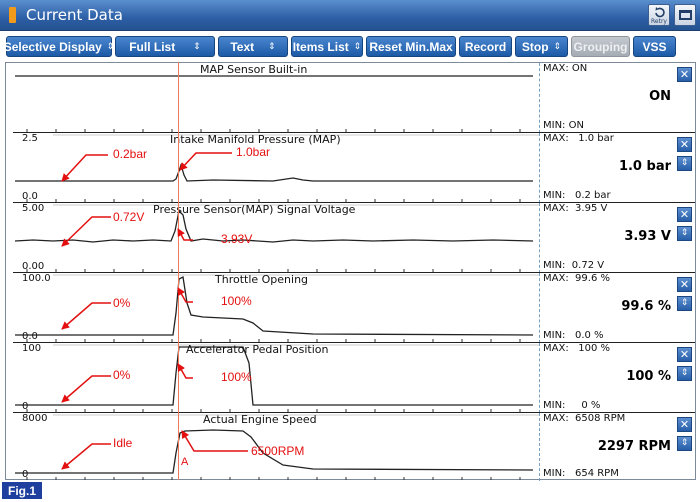 Image resolution: width=700 pixels, height=502 pixels. Describe the element at coordinates (32, 348) in the screenshot. I see `scale-max-label: 100` at that location.